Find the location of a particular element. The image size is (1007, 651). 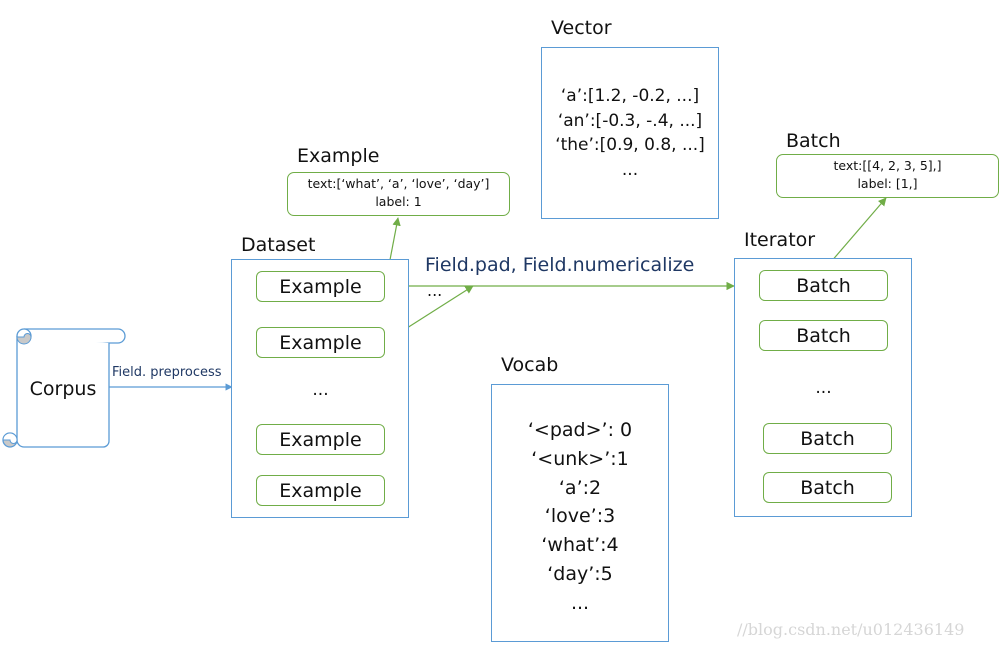

vocab-line: ‘what’:4 is located at coordinates (580, 545).